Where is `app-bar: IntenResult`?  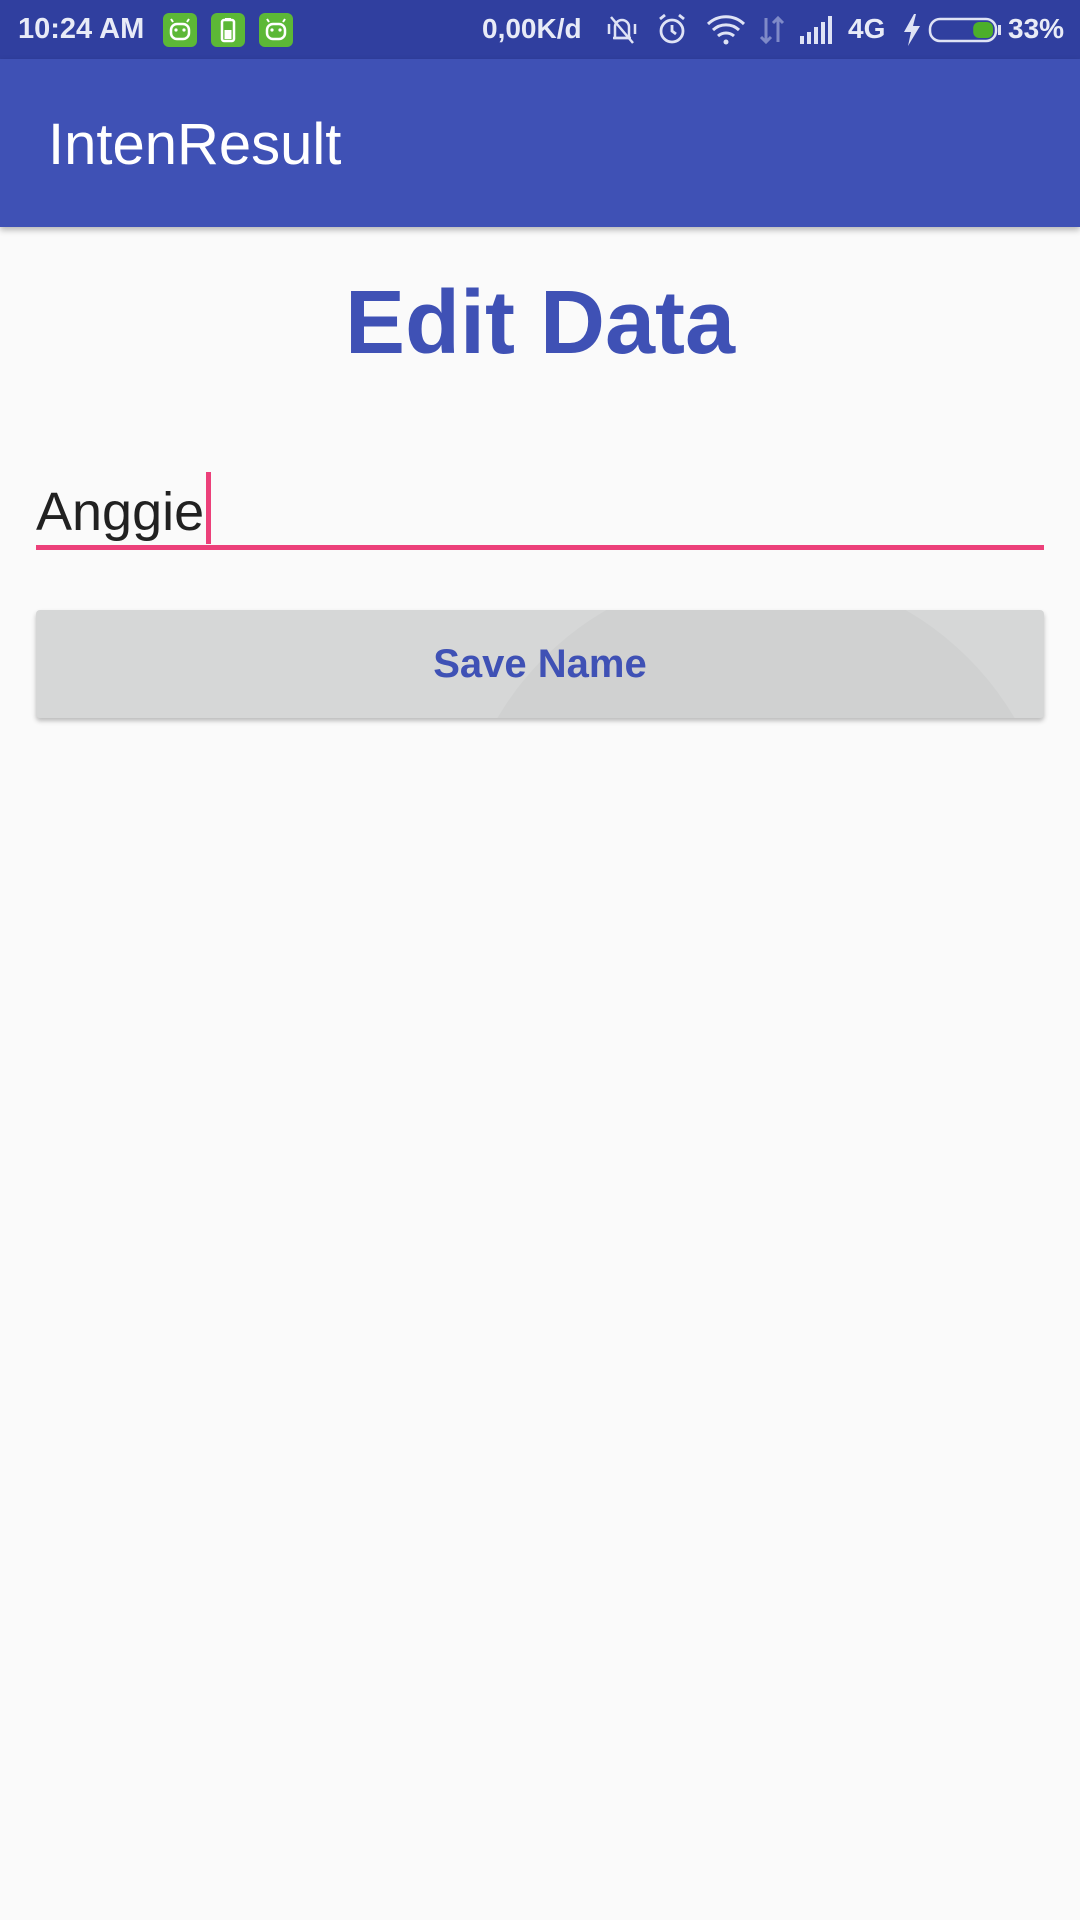 app-bar: IntenResult is located at coordinates (540, 143).